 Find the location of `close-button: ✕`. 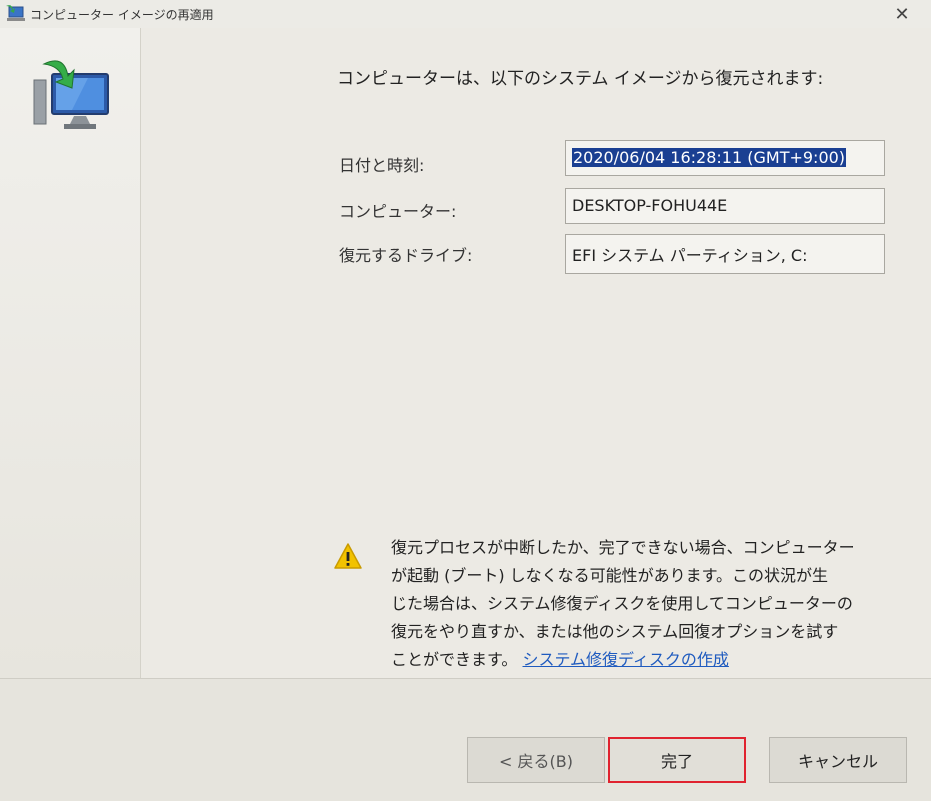

close-button: ✕ is located at coordinates (902, 14).